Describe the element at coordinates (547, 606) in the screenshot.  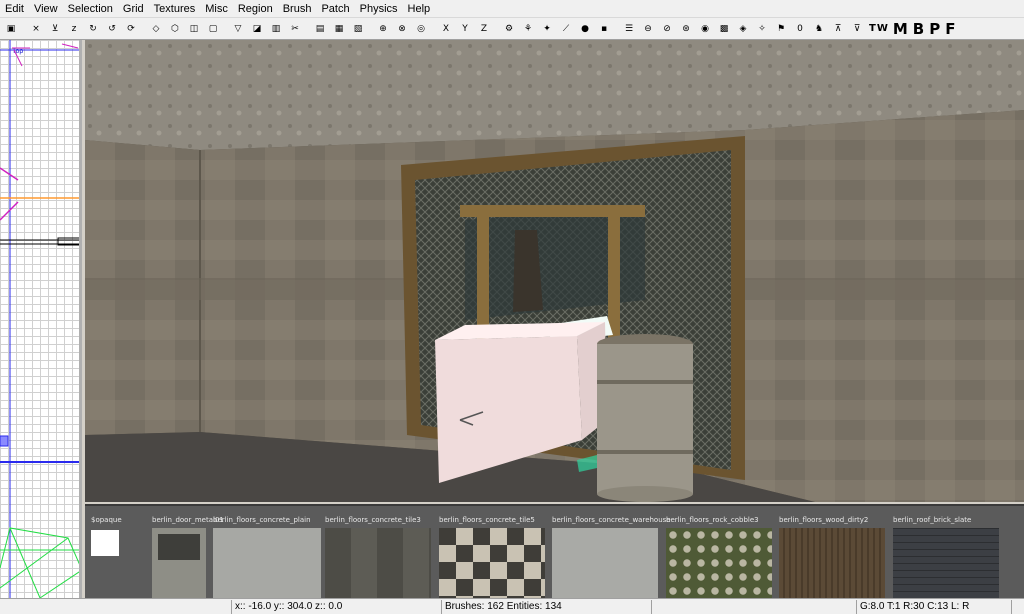
I see `status-brush-entity-count: Brushes: 162 Entities: 134` at that location.